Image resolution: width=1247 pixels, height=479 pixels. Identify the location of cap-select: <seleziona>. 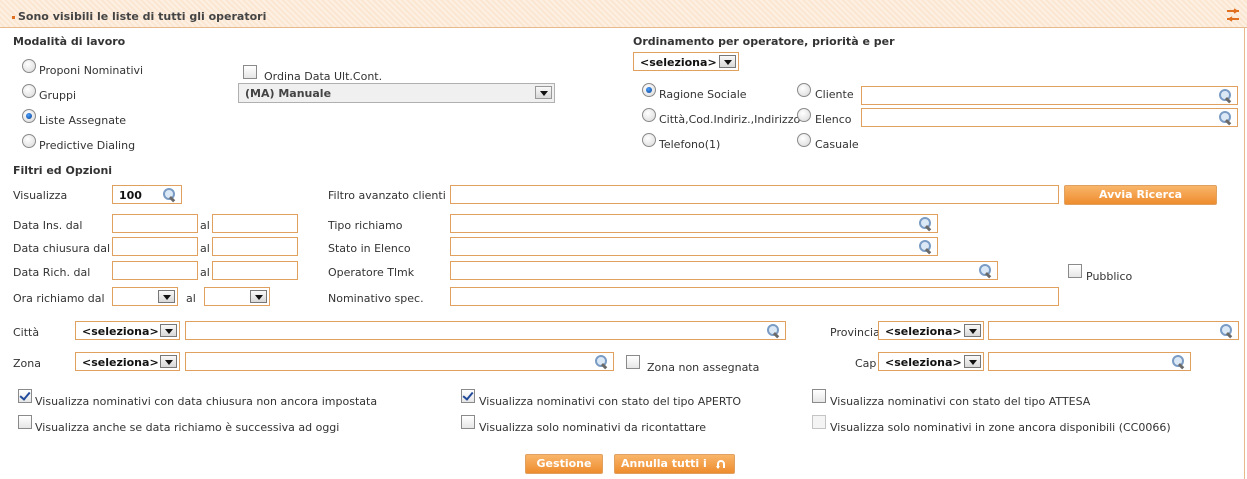
(931, 361).